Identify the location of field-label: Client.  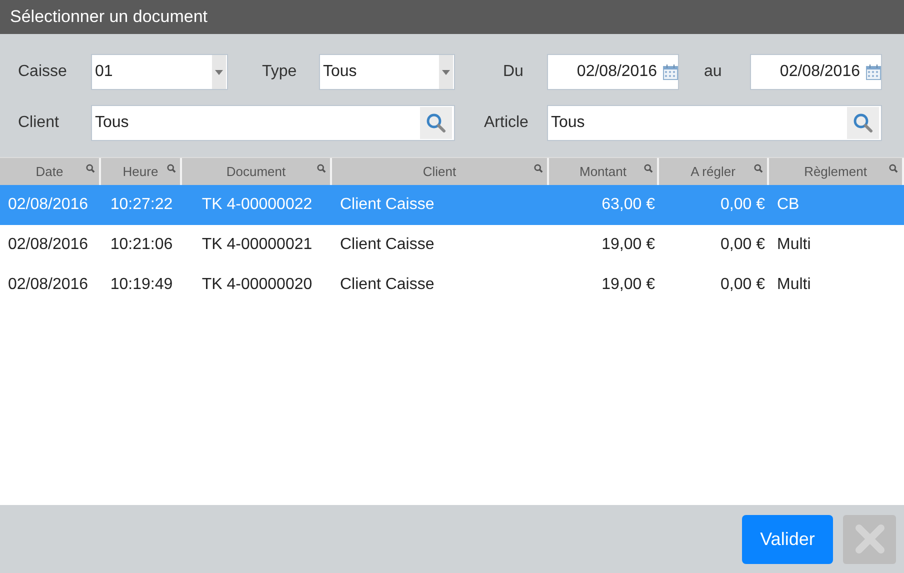
(38, 122).